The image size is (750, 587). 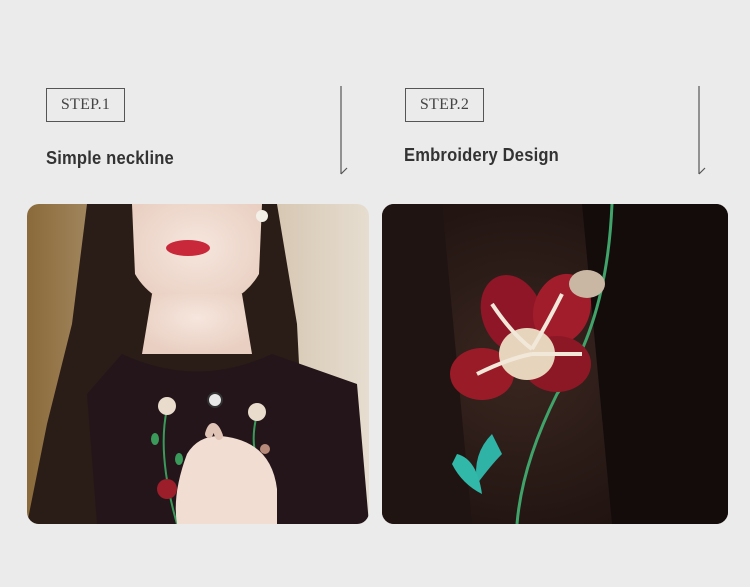 I want to click on step-1-label-box: STEP.1, so click(x=85, y=105).